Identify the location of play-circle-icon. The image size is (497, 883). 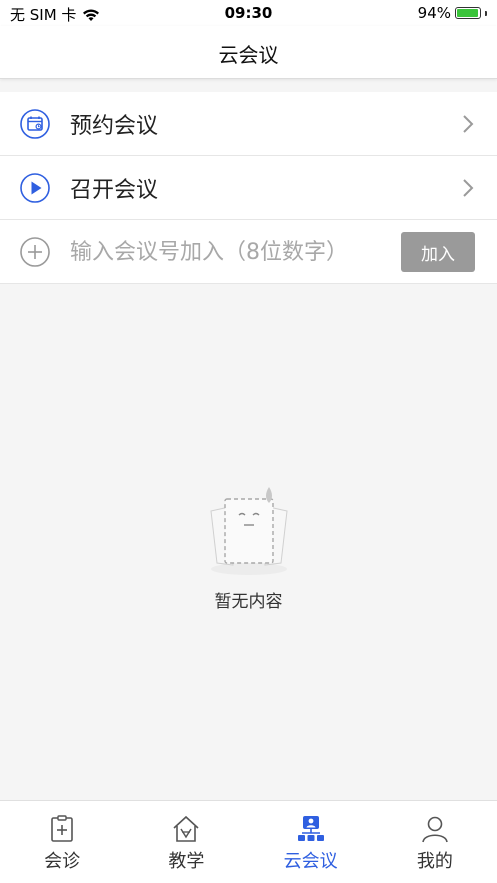
(35, 188).